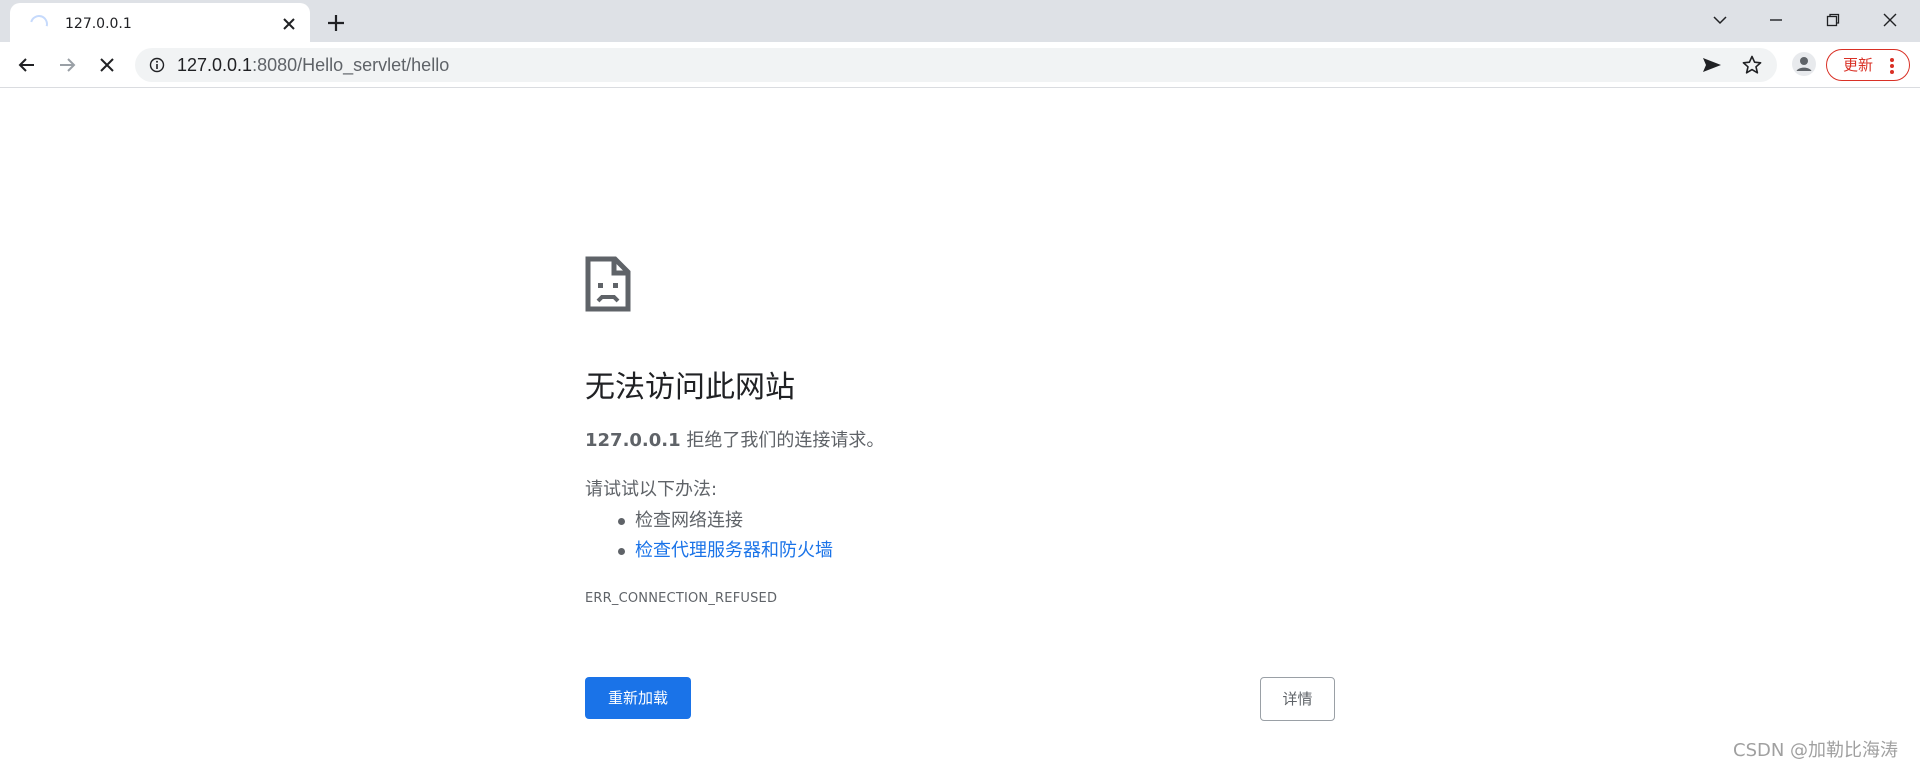  What do you see at coordinates (782, 440) in the screenshot?
I see `error-message: 拒绝了我们的连接请求。` at bounding box center [782, 440].